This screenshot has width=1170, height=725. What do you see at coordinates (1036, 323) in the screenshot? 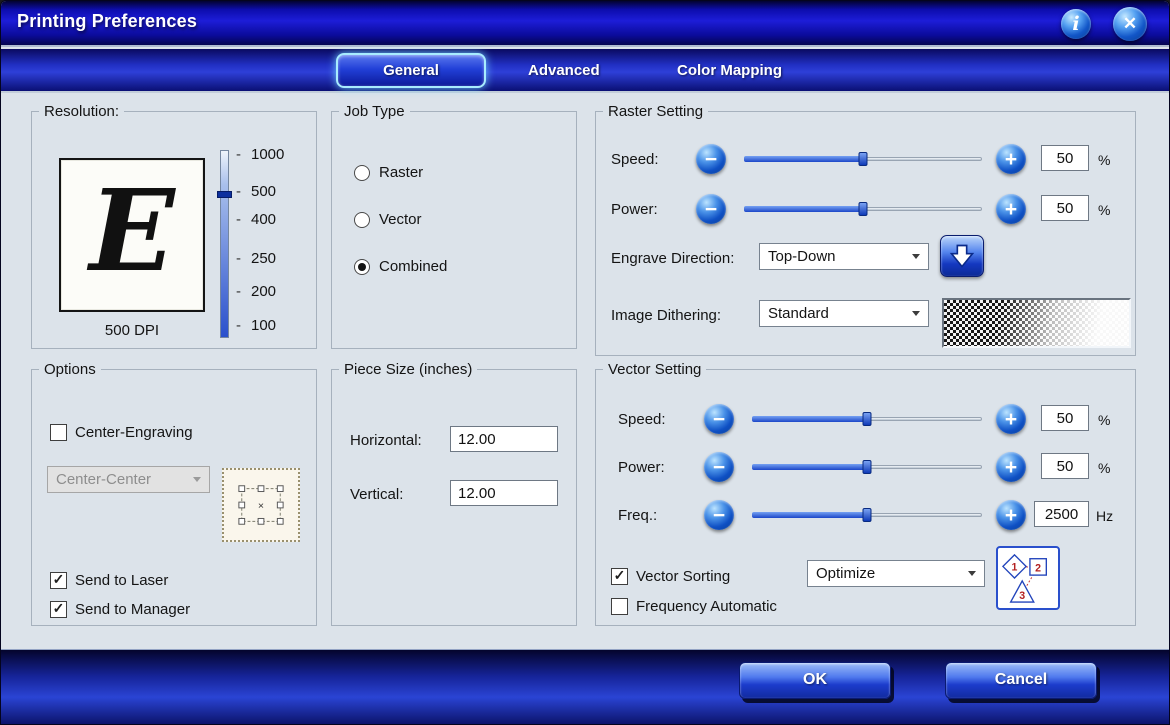
I see `dithering-pattern-preview` at bounding box center [1036, 323].